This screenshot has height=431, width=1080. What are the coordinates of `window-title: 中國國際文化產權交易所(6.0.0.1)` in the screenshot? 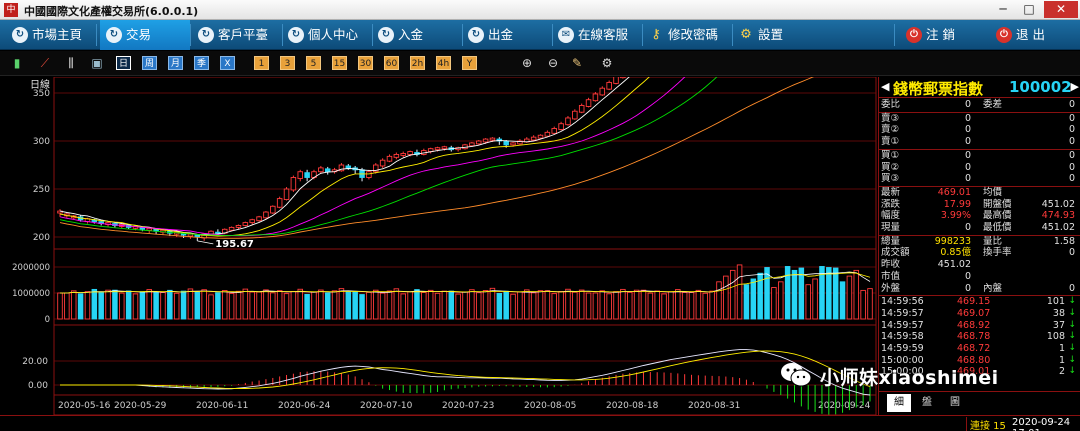 It's located at (111, 11).